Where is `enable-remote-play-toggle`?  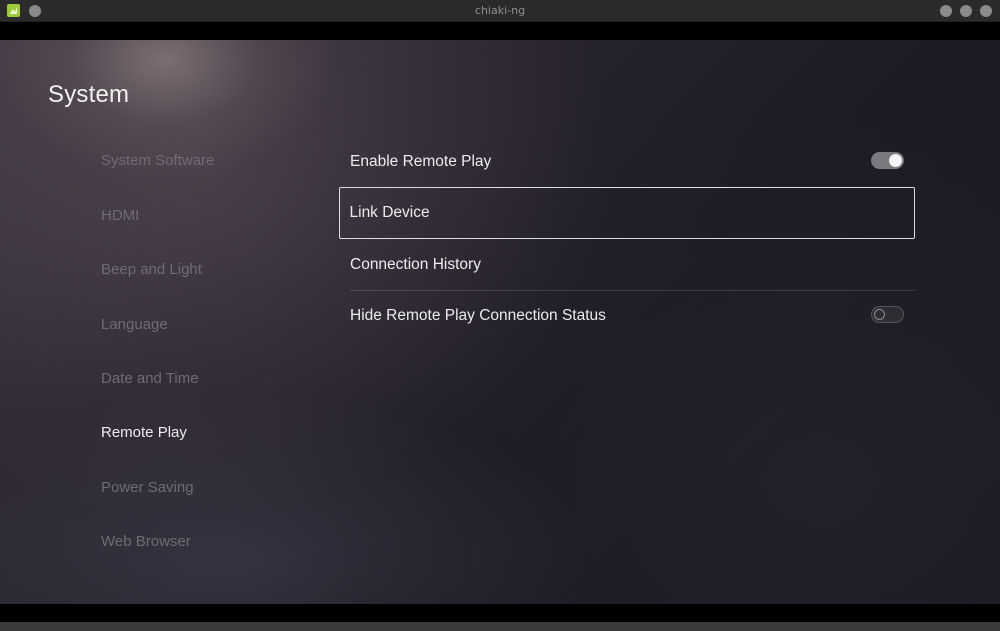
enable-remote-play-toggle is located at coordinates (887, 160).